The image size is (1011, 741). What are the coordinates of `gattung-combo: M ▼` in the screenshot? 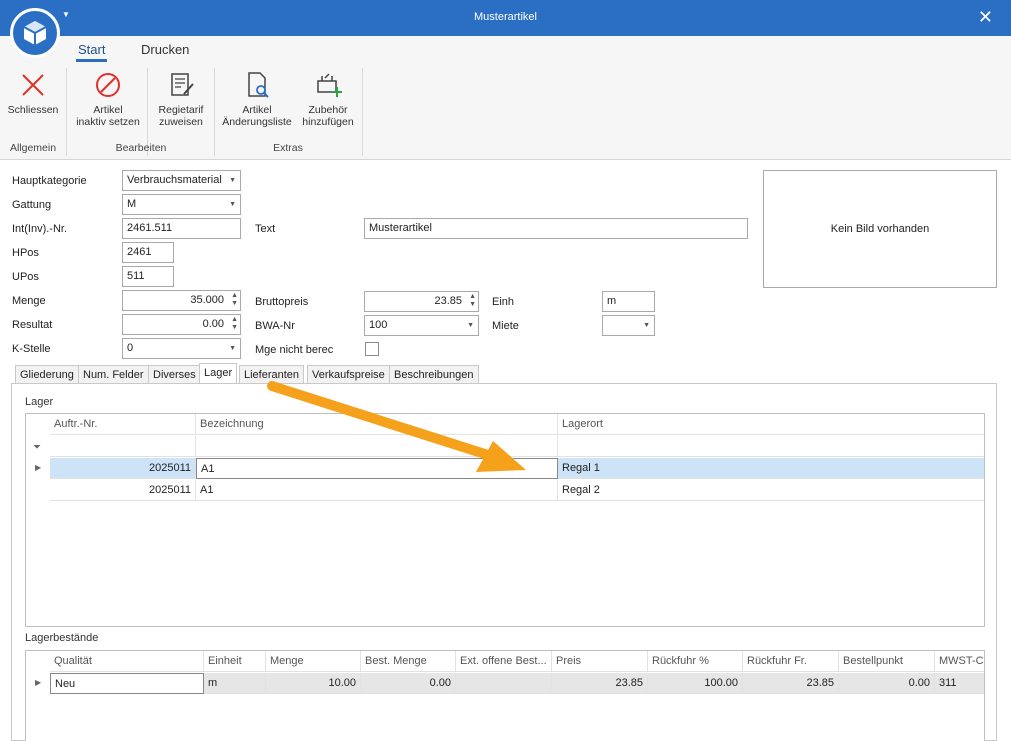 It's located at (181, 204).